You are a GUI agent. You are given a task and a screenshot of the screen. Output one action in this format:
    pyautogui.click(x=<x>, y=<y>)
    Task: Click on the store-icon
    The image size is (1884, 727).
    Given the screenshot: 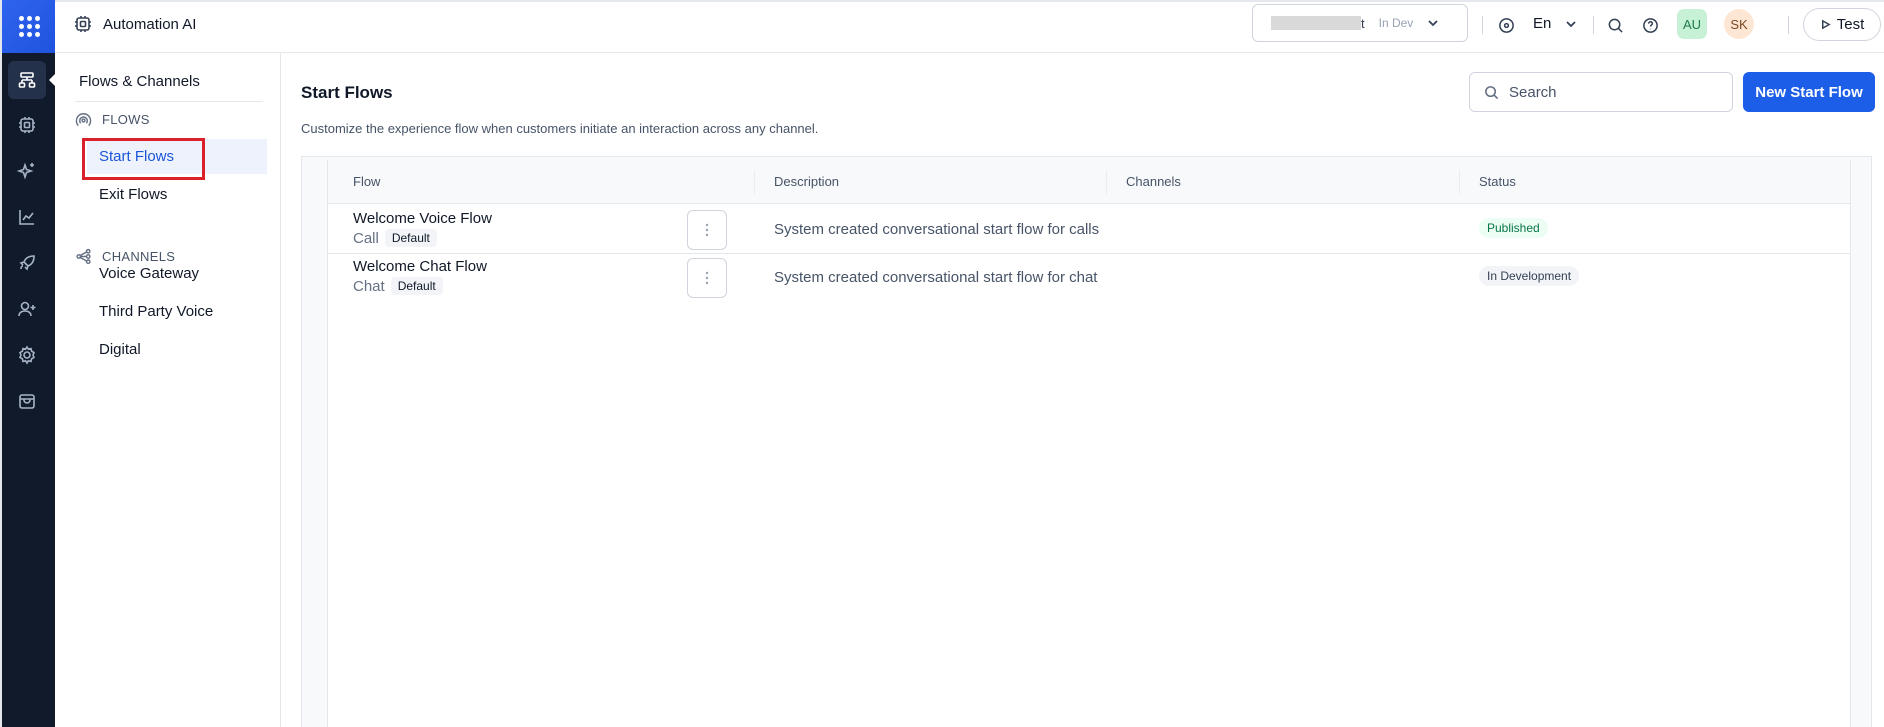 What is the action you would take?
    pyautogui.click(x=27, y=401)
    